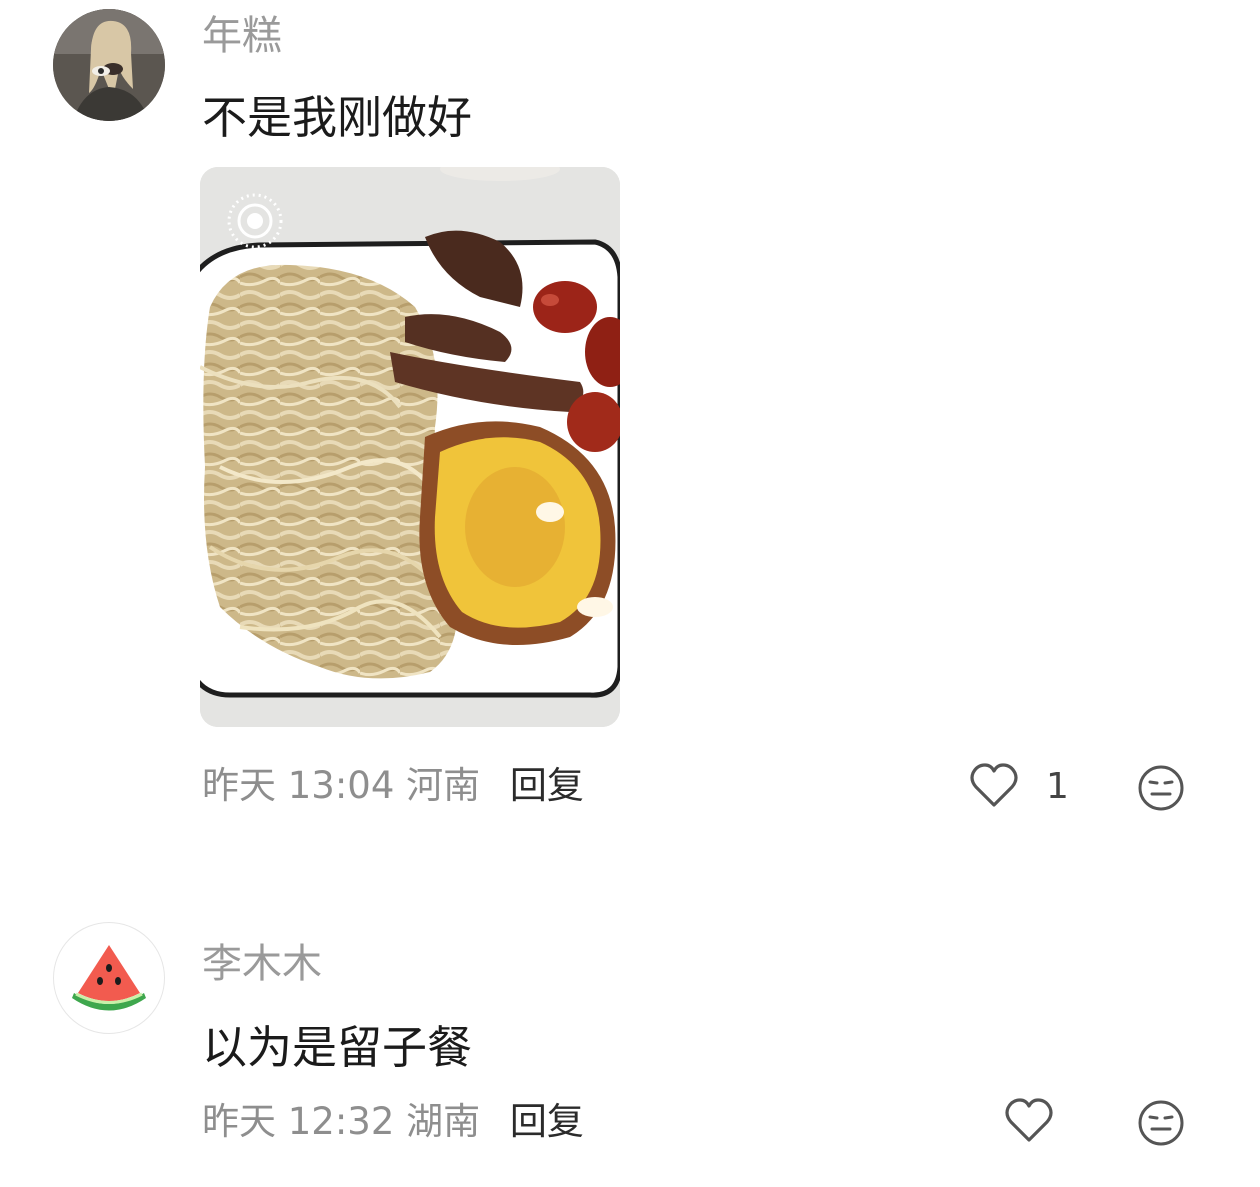  I want to click on watermelon-icon, so click(109, 978).